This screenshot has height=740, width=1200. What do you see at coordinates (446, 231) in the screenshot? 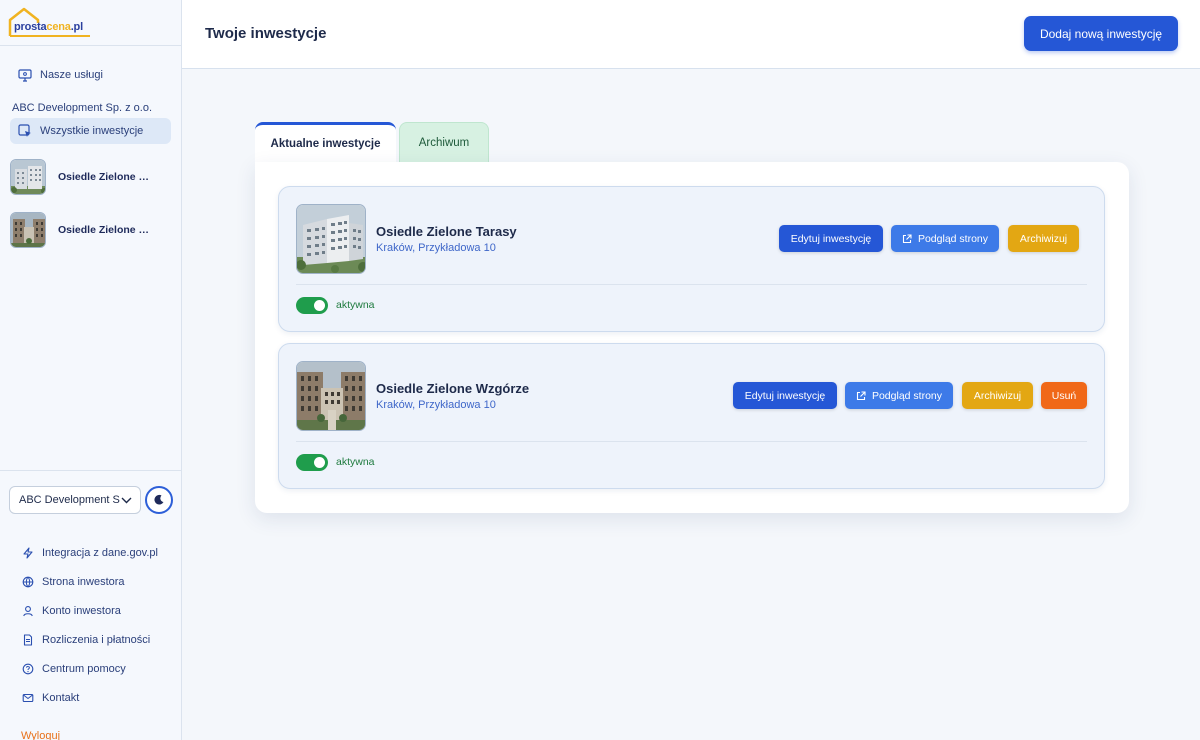
I see `investment-name: Osiedle Zielone Tarasy` at bounding box center [446, 231].